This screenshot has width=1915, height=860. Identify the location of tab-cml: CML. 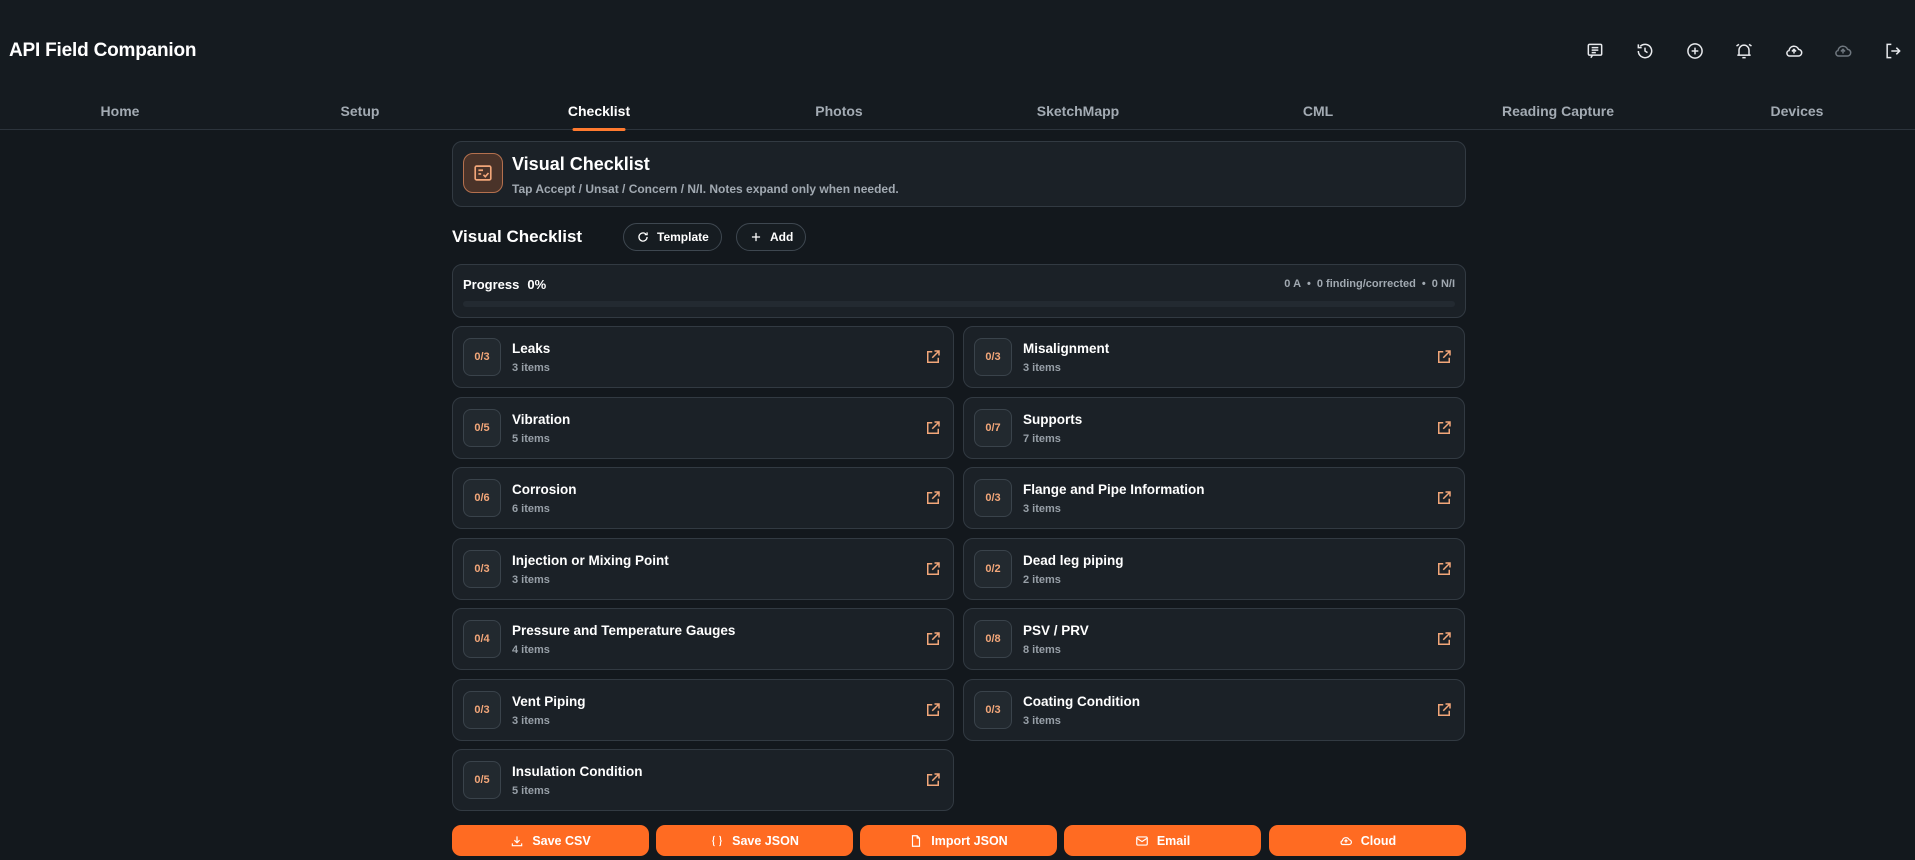
(1318, 111).